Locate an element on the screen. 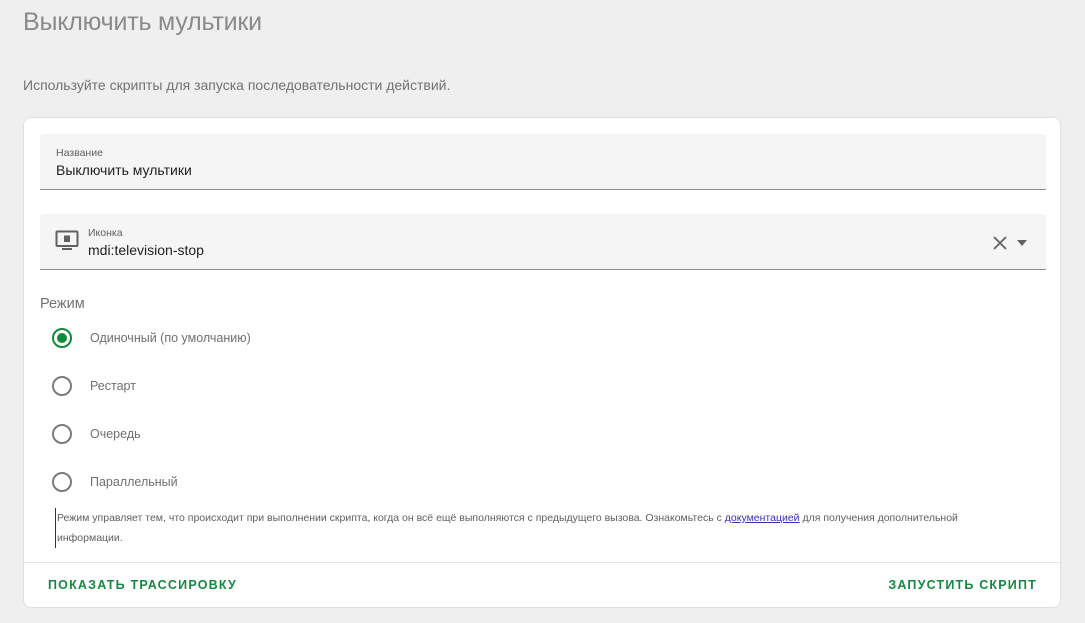 This screenshot has height=623, width=1085. icon-field-value: mdi:television-stop is located at coordinates (146, 250).